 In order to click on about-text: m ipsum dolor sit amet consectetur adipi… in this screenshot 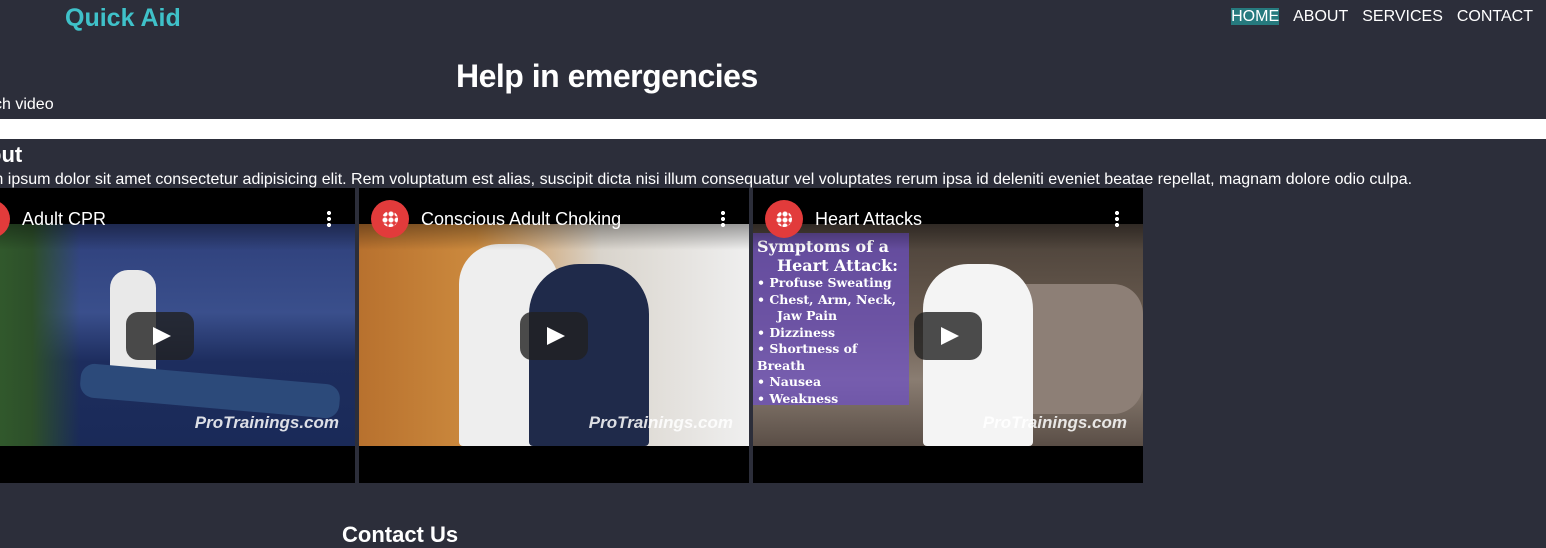, I will do `click(706, 179)`.